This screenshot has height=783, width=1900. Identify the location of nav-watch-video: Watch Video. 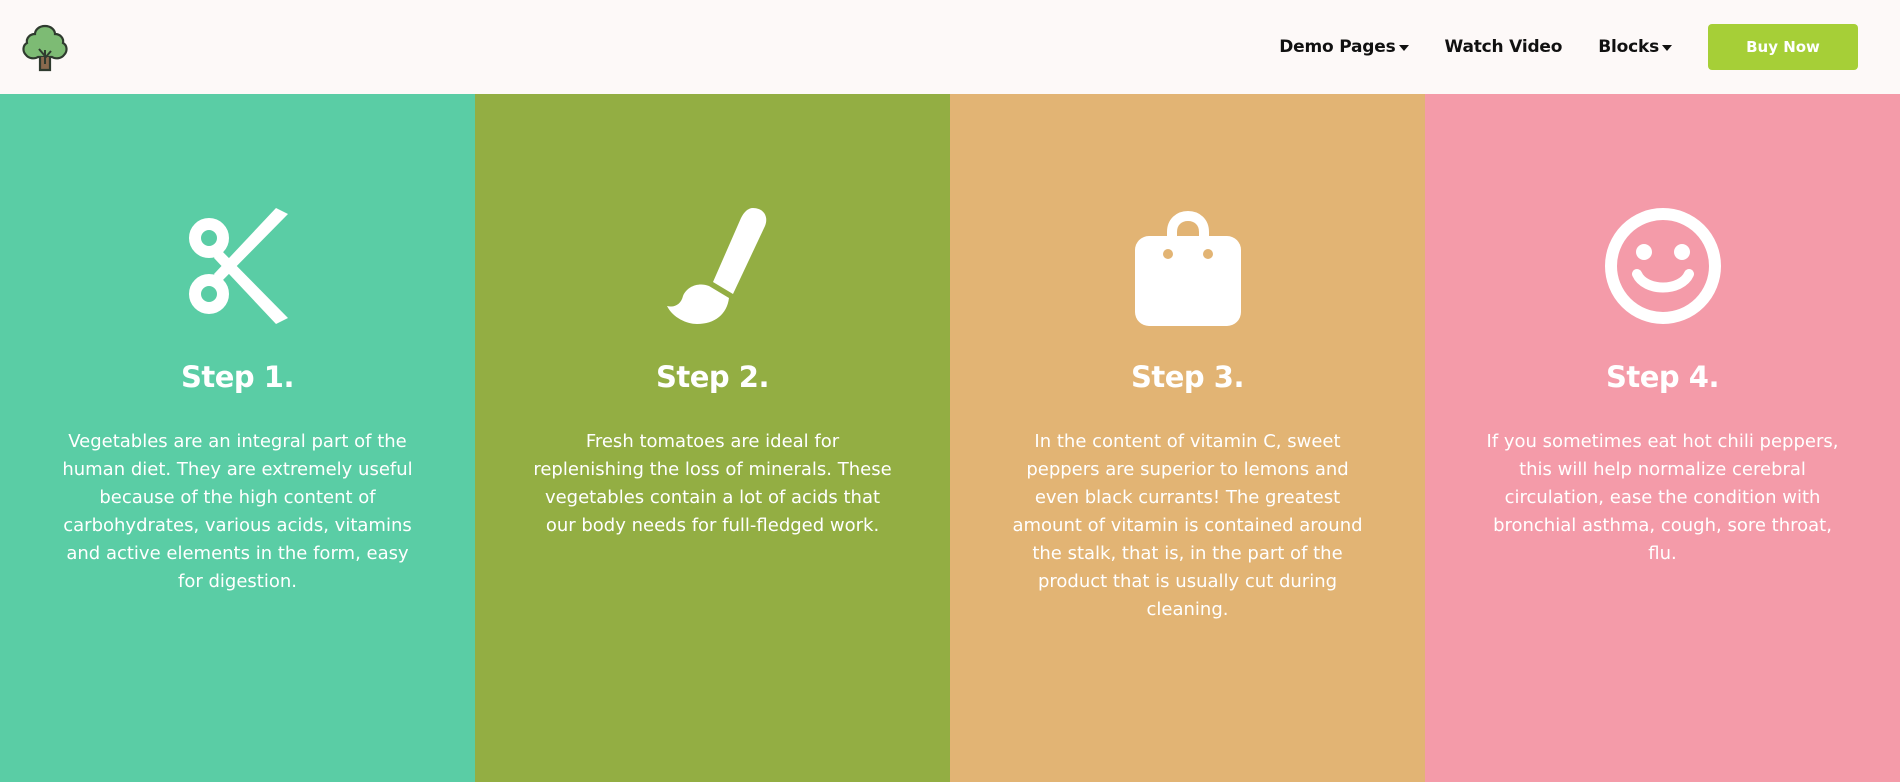
(1504, 47).